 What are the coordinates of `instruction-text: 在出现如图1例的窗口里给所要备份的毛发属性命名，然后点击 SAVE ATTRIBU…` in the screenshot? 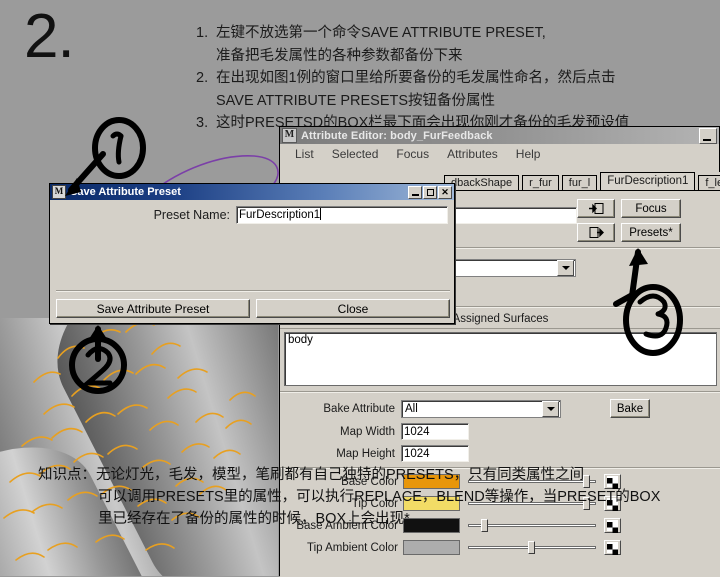 It's located at (416, 89).